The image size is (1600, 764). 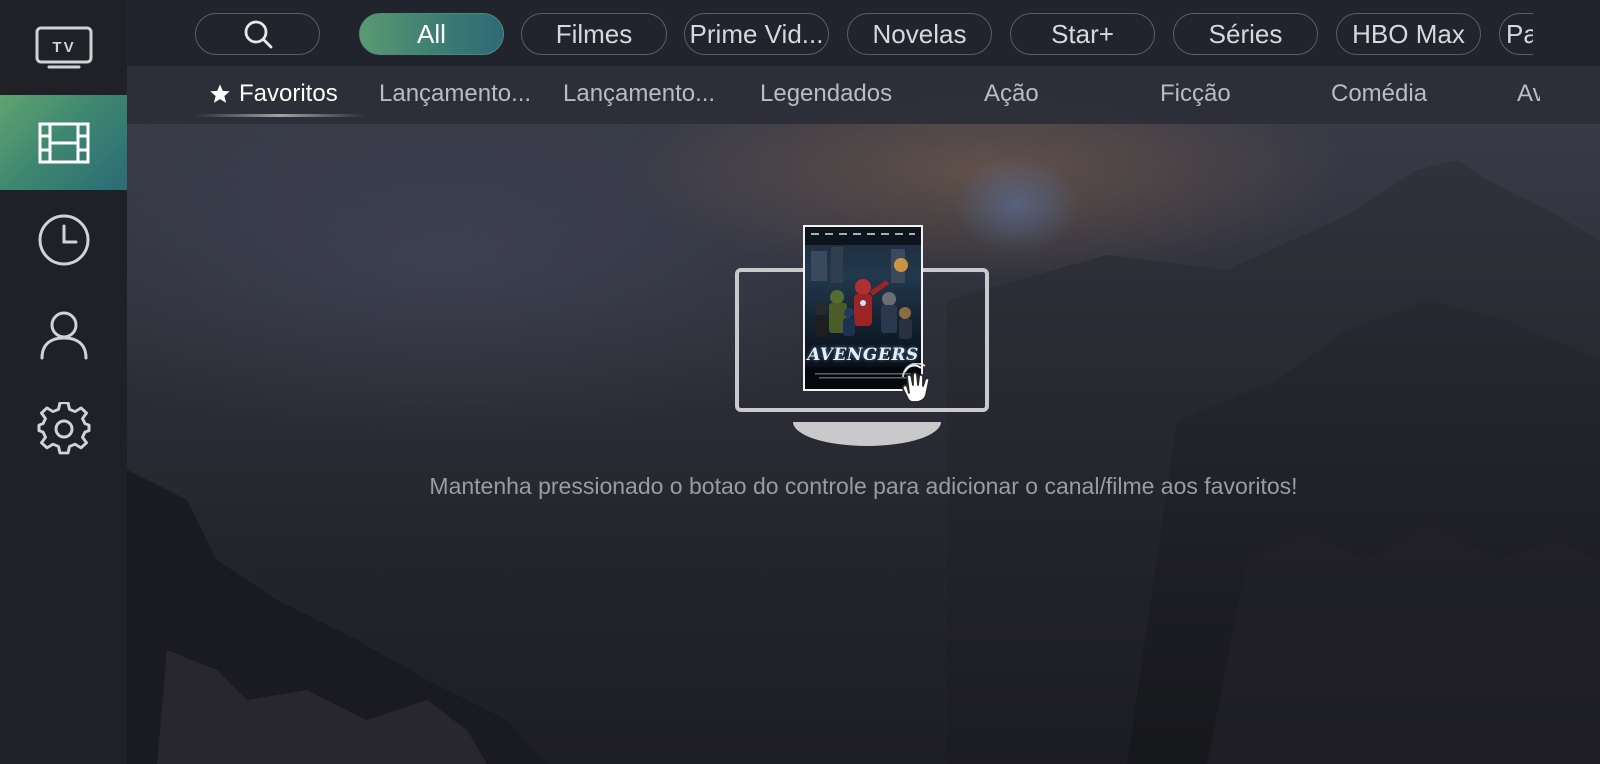 I want to click on sidebar: TV, so click(x=63, y=382).